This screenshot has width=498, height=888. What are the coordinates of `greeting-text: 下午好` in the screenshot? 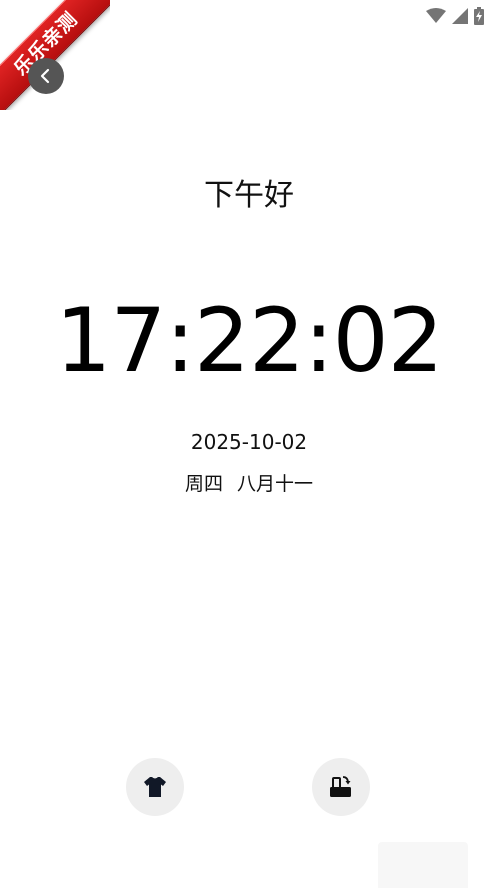 It's located at (249, 195).